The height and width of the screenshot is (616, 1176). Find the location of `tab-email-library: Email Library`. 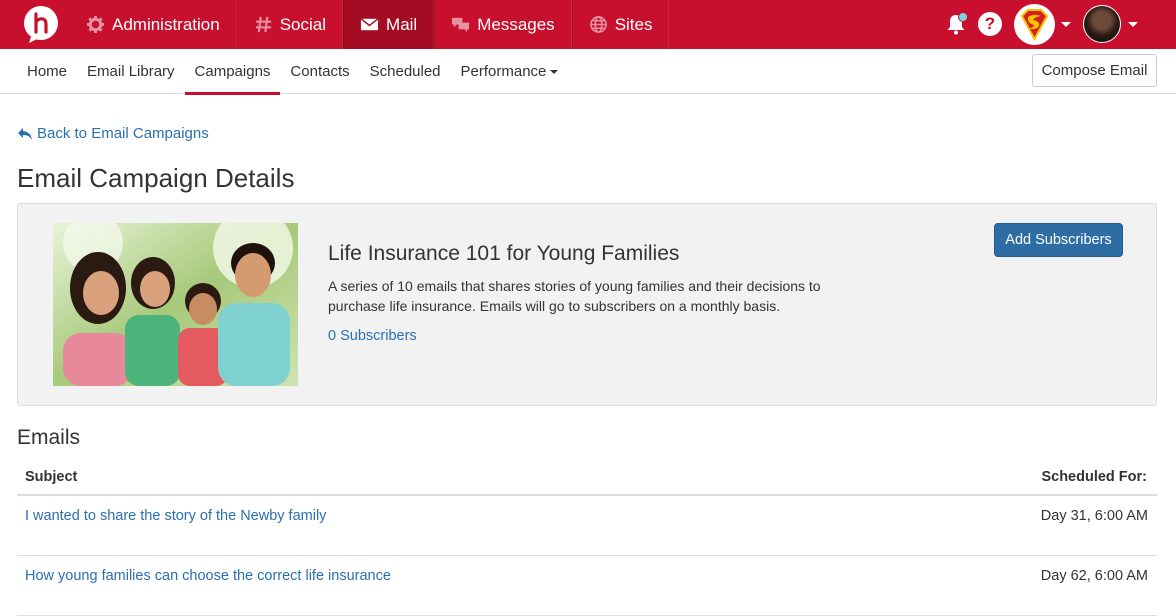

tab-email-library: Email Library is located at coordinates (131, 71).